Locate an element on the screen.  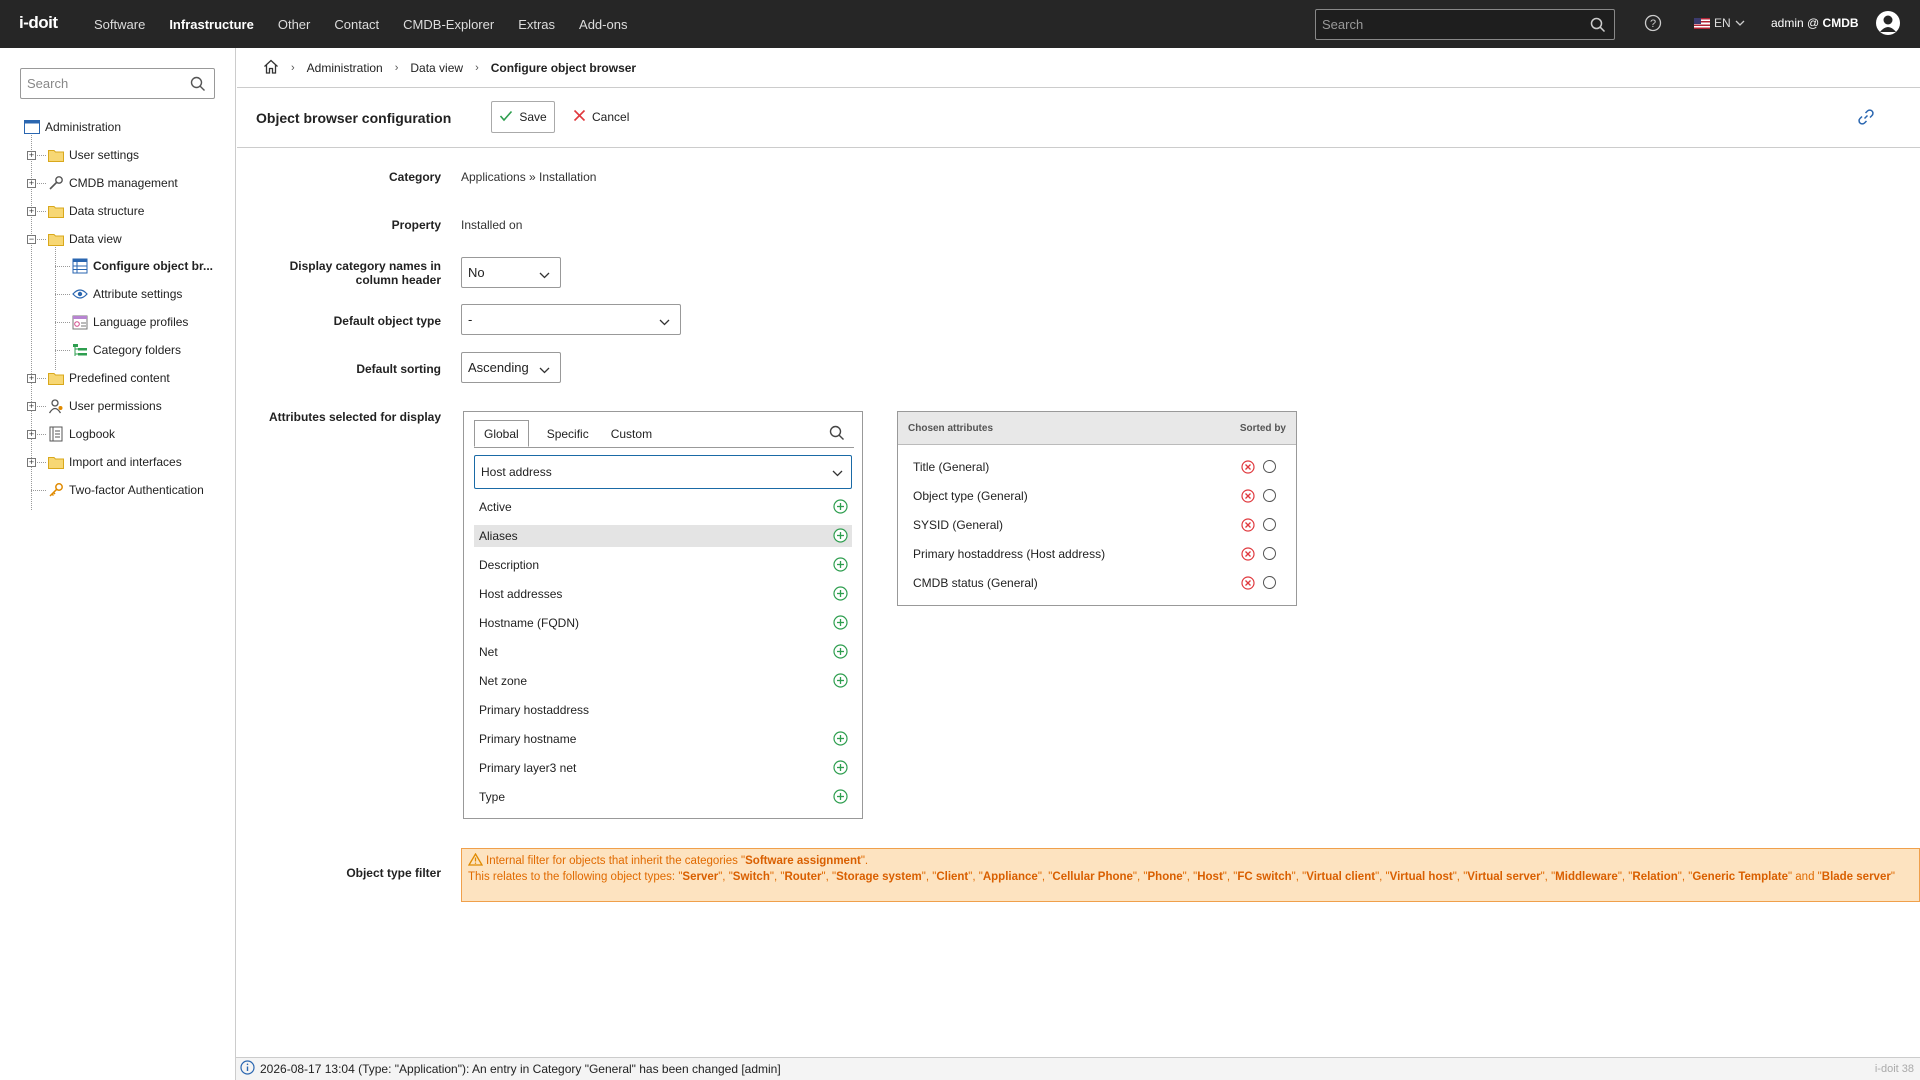
topnav-item-cmdb-explorer: CMDB-Explorer is located at coordinates (448, 24).